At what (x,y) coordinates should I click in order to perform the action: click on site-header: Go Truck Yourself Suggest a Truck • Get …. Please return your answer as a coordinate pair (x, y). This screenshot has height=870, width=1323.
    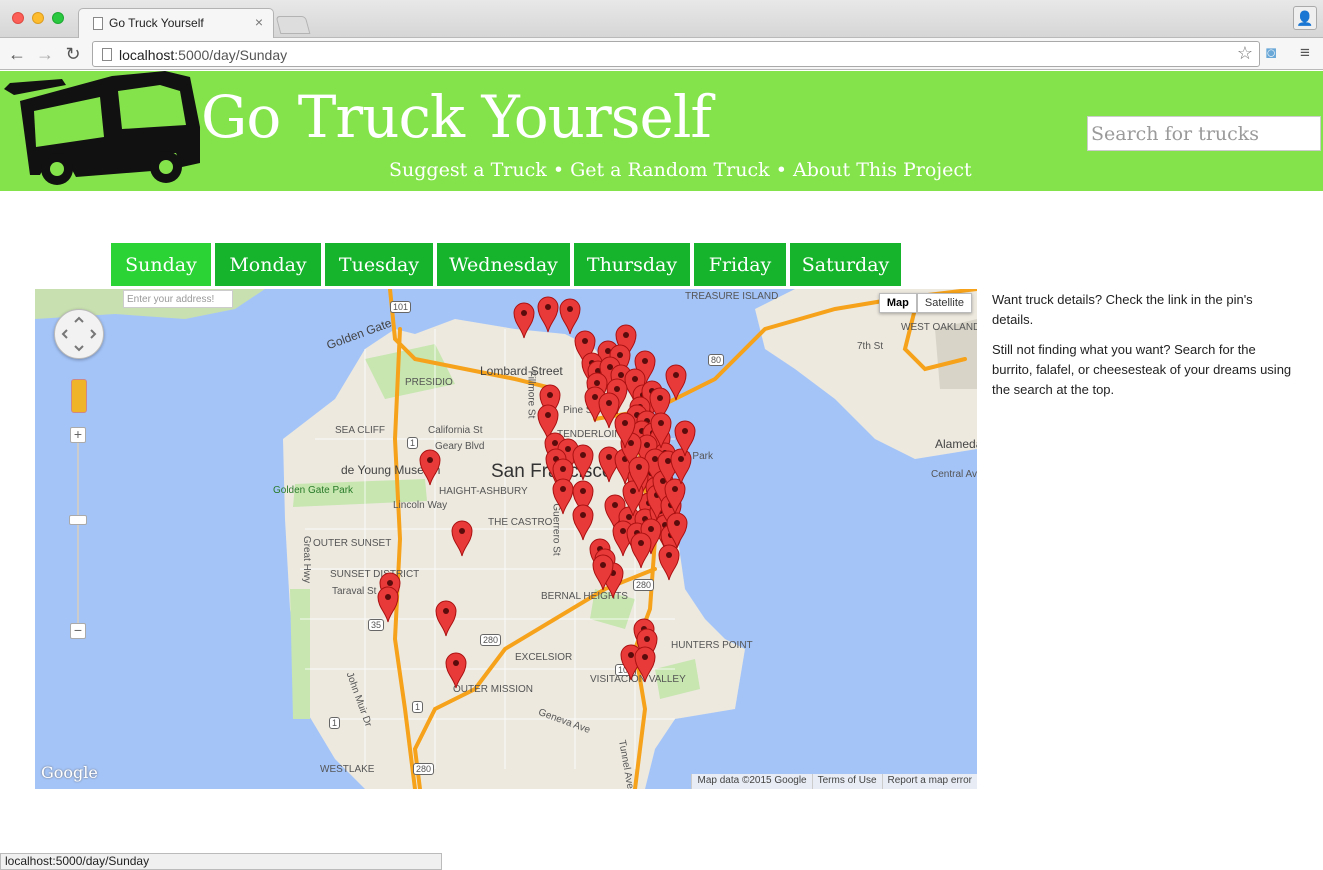
    Looking at the image, I should click on (661, 131).